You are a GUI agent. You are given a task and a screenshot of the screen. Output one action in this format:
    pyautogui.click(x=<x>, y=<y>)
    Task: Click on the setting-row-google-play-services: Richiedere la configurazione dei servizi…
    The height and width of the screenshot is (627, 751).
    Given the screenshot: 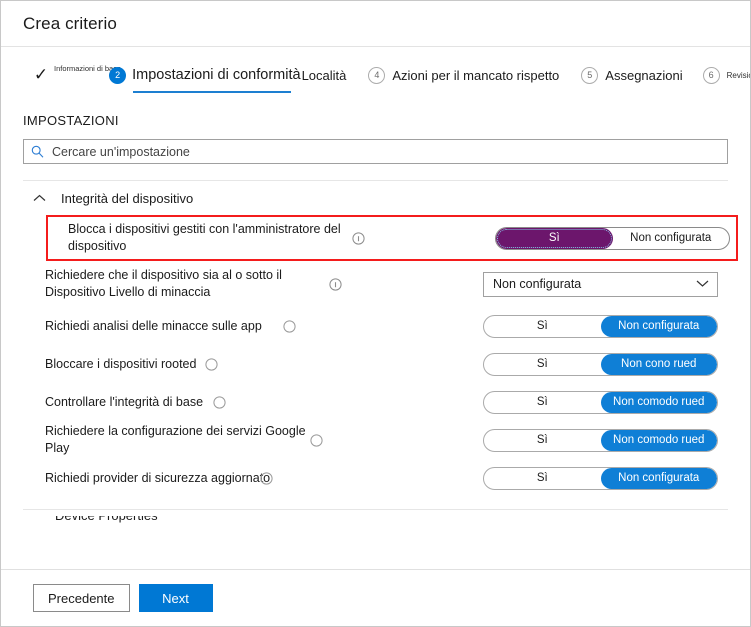 What is the action you would take?
    pyautogui.click(x=375, y=440)
    